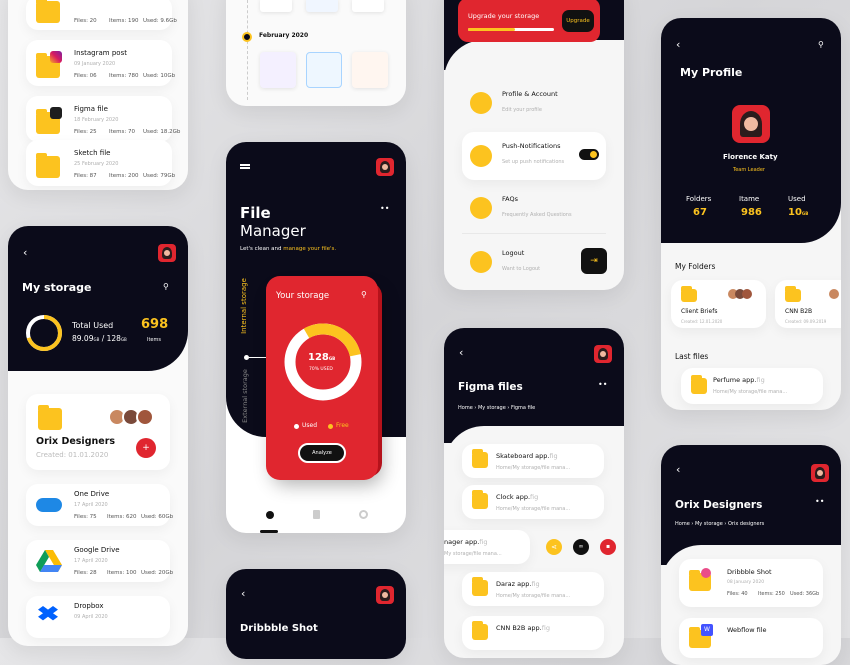  I want to click on member-avatar, so click(747, 294).